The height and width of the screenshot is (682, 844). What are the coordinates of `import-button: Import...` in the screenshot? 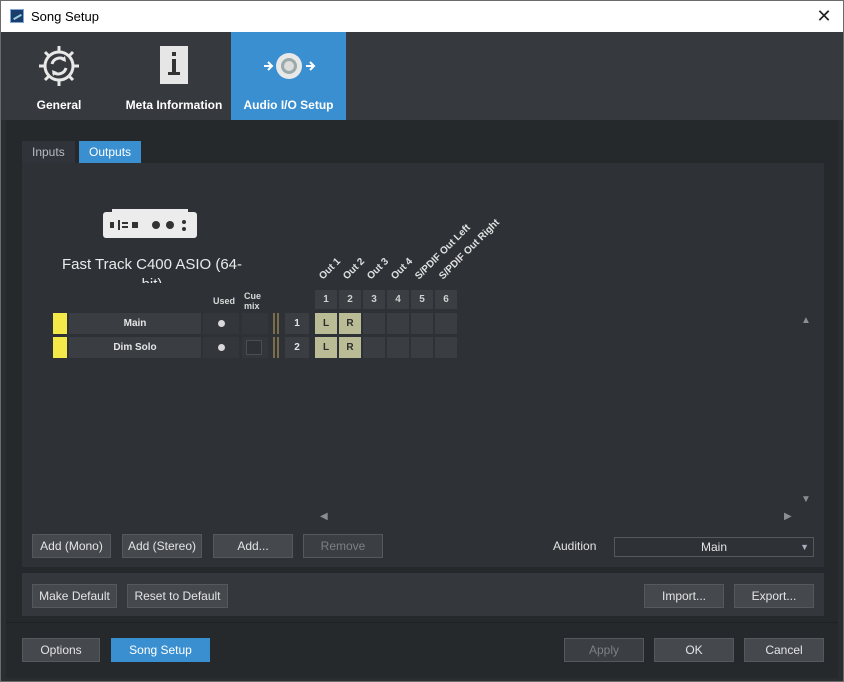 It's located at (684, 596).